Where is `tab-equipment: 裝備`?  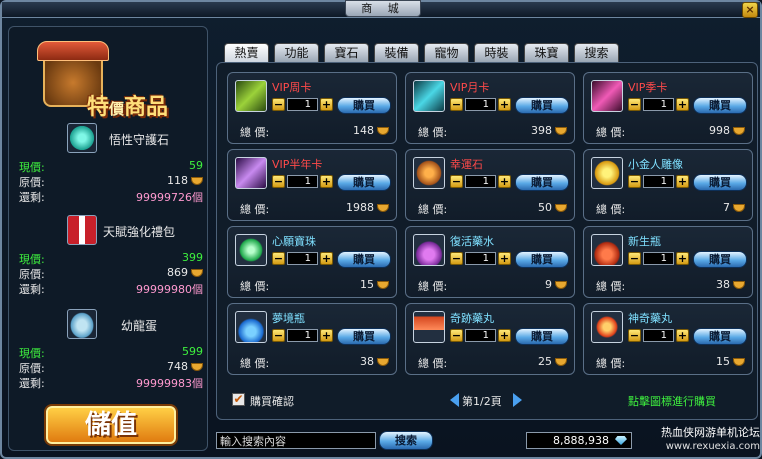 tab-equipment: 裝備 is located at coordinates (396, 53).